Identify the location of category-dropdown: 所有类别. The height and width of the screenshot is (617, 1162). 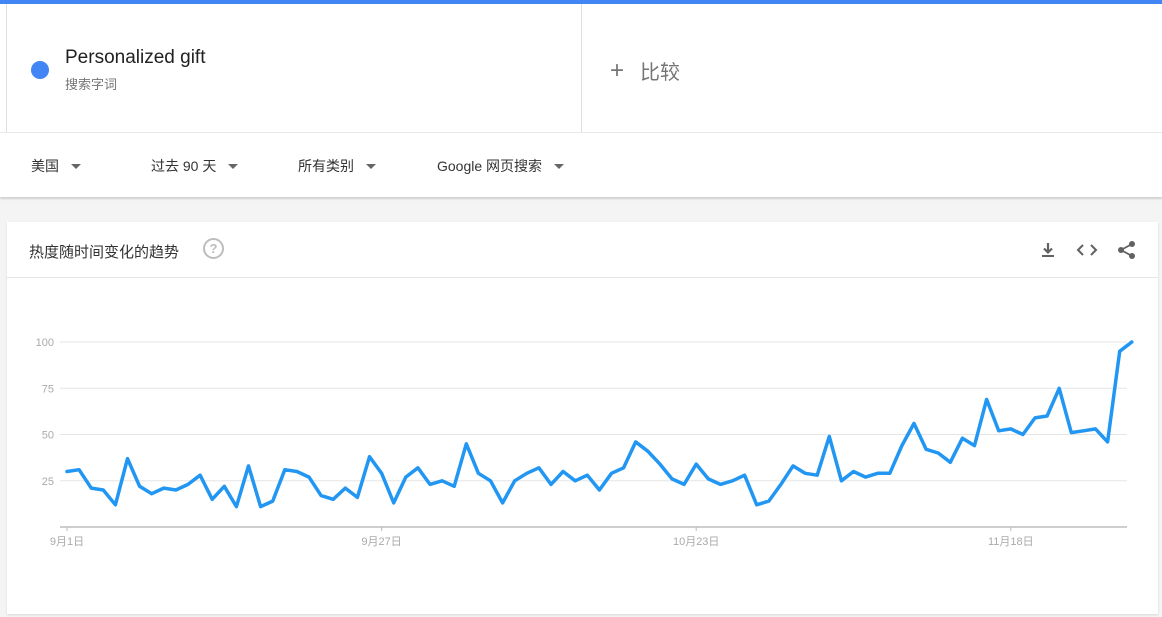
(337, 166).